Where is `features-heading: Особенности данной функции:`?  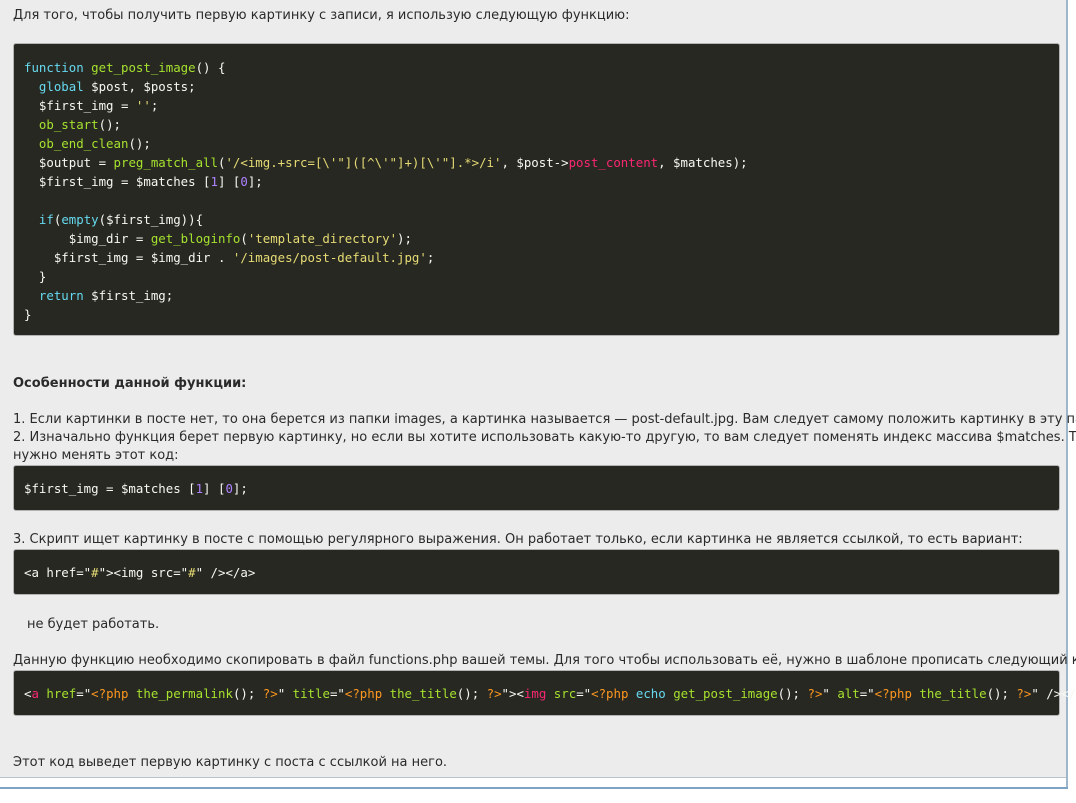 features-heading: Особенности данной функции: is located at coordinates (130, 383).